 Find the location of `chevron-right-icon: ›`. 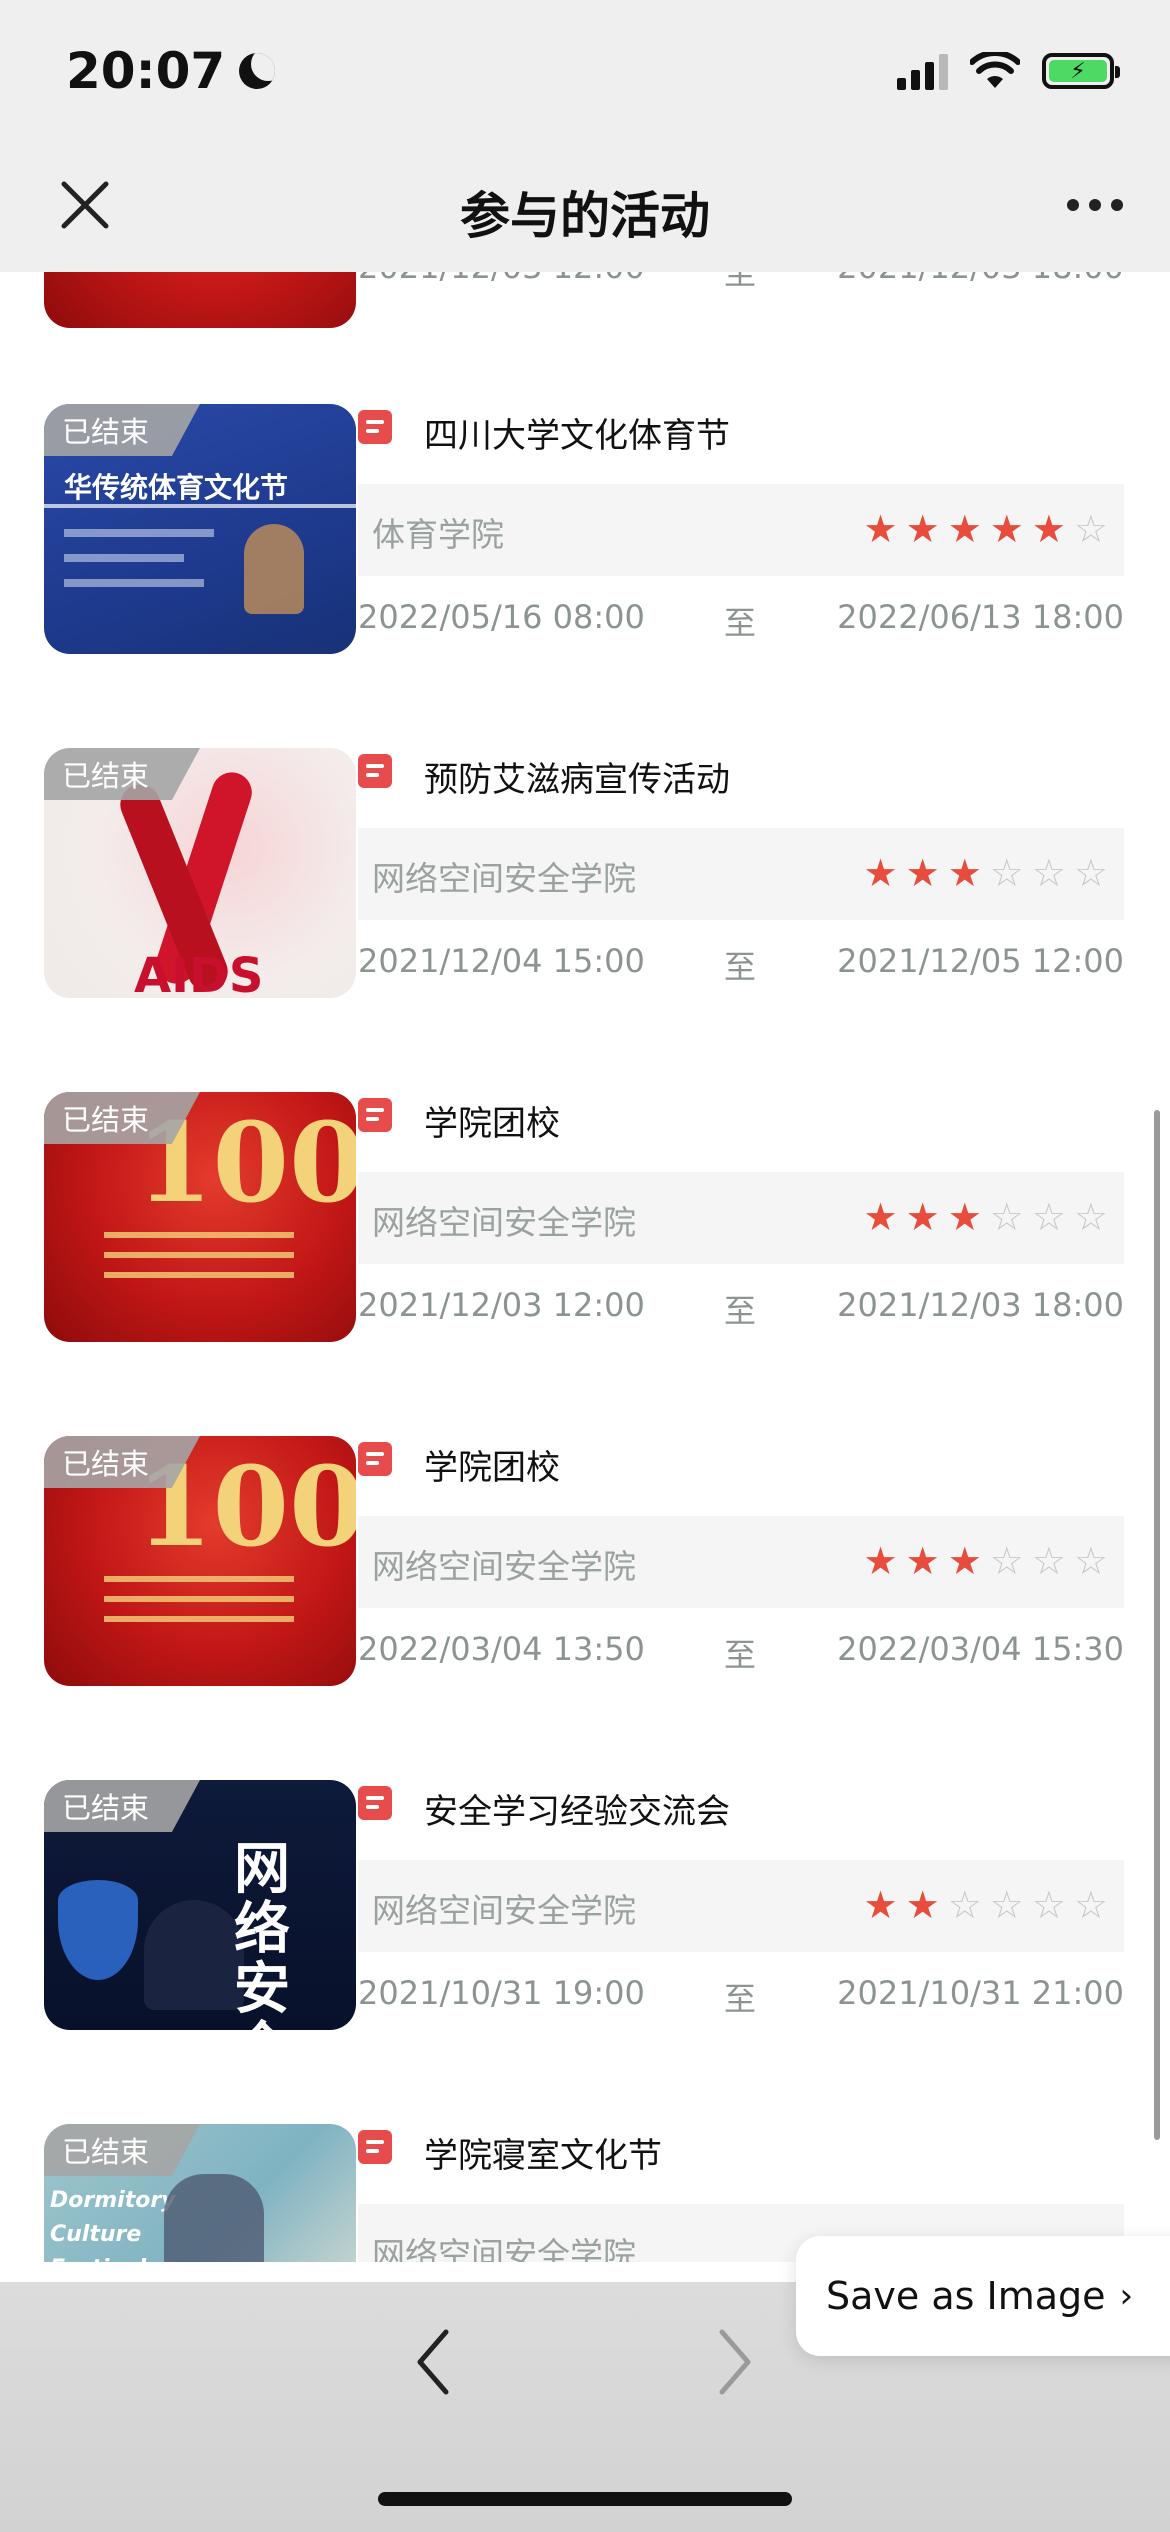

chevron-right-icon: › is located at coordinates (1126, 2296).